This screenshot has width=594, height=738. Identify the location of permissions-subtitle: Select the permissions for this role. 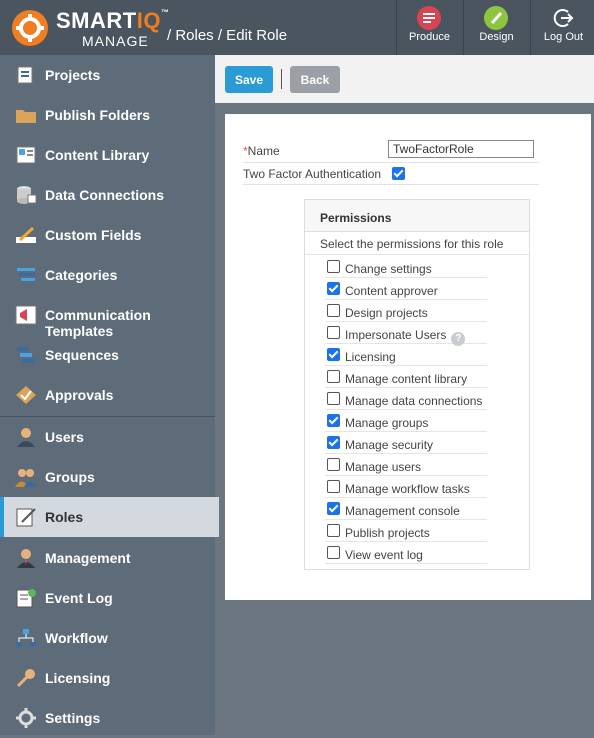
(412, 244).